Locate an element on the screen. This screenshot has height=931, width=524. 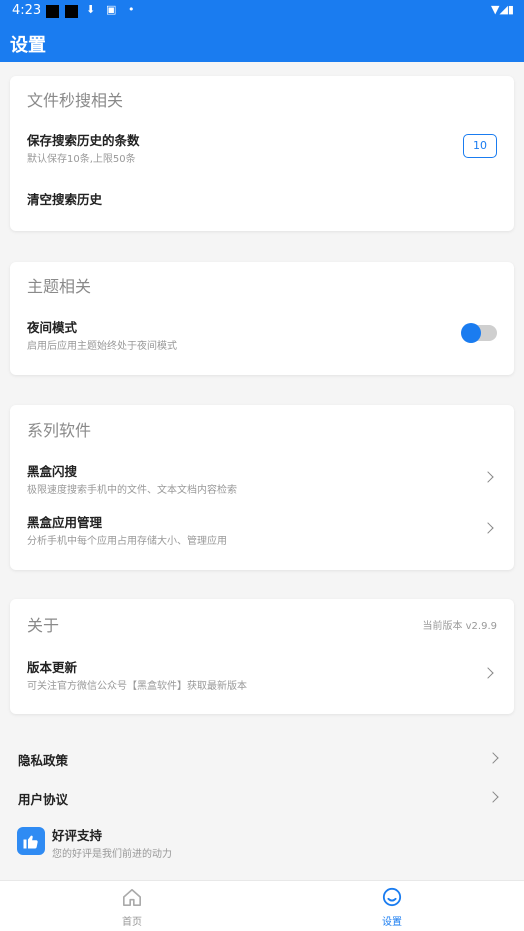
row-subtitle: 分析手机中每个应用占用存储大小、管理应用 is located at coordinates (127, 541).